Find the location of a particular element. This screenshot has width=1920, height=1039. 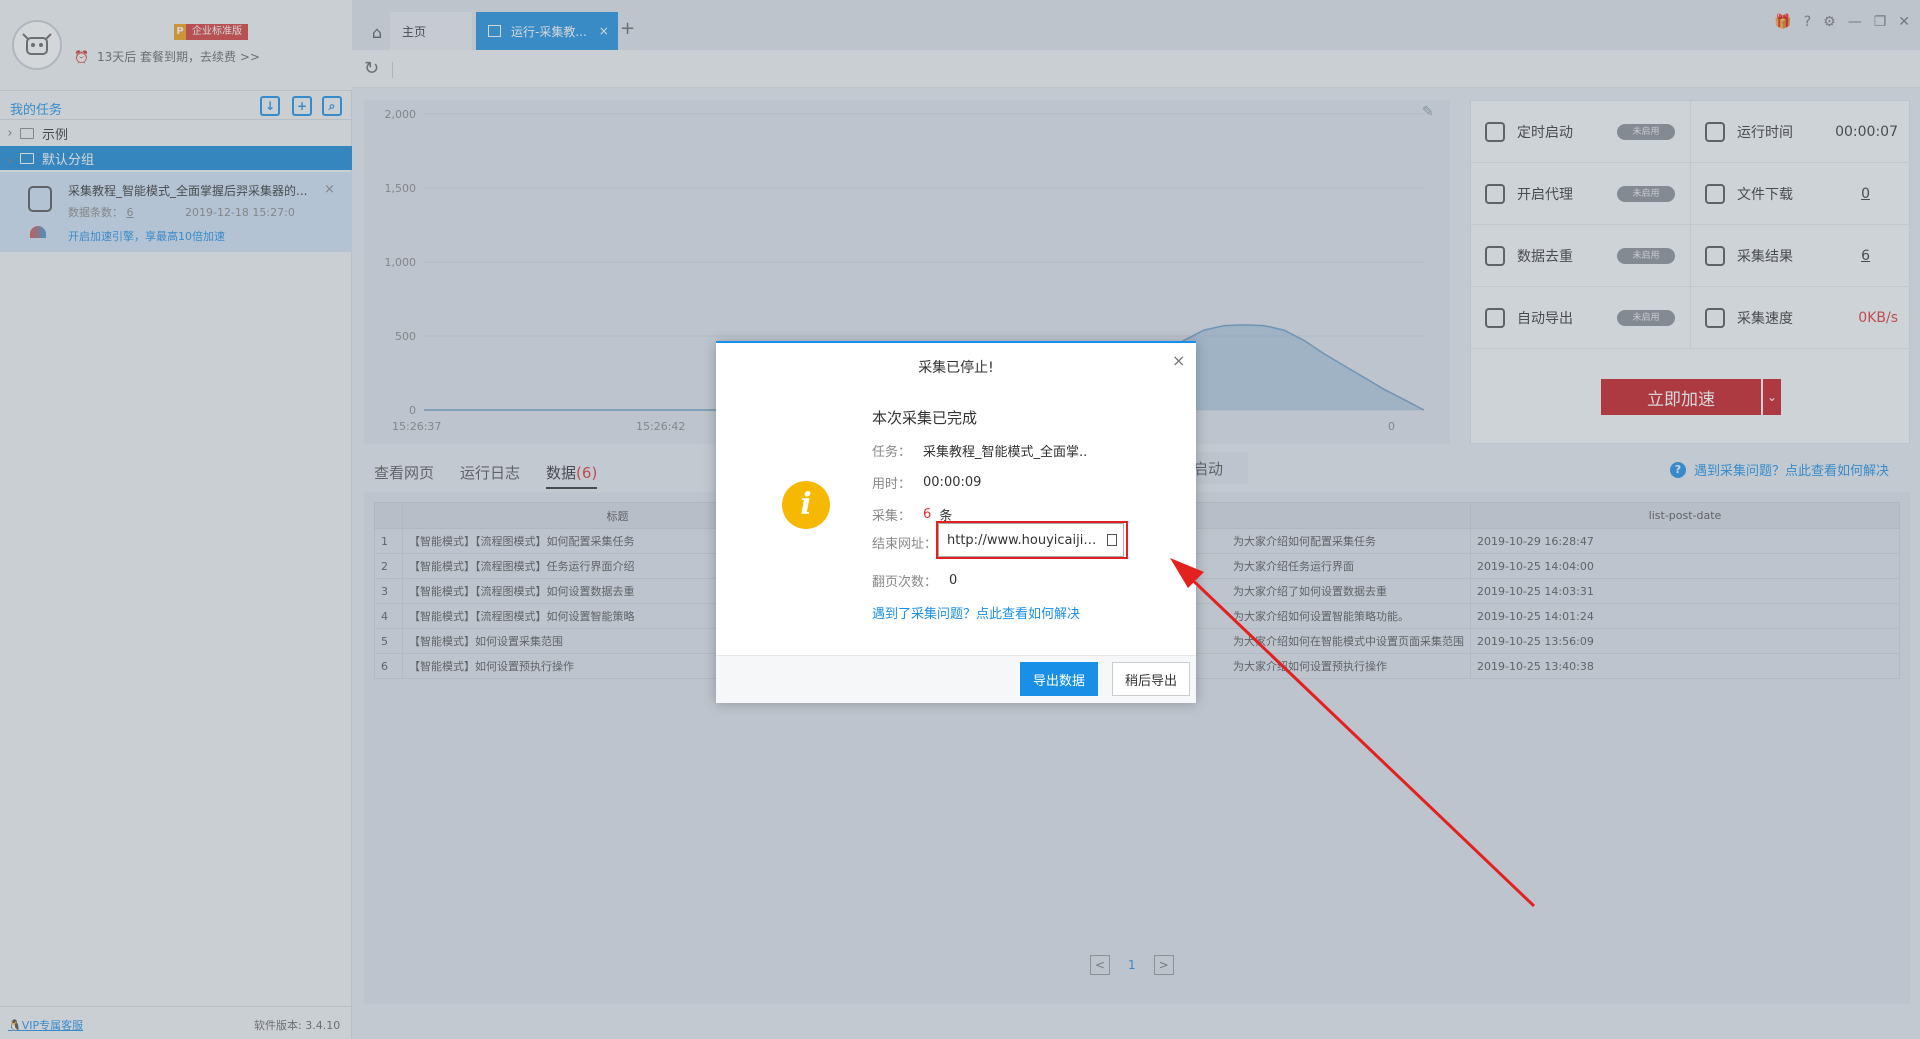

dialog-close-icon: × is located at coordinates (1178, 360).